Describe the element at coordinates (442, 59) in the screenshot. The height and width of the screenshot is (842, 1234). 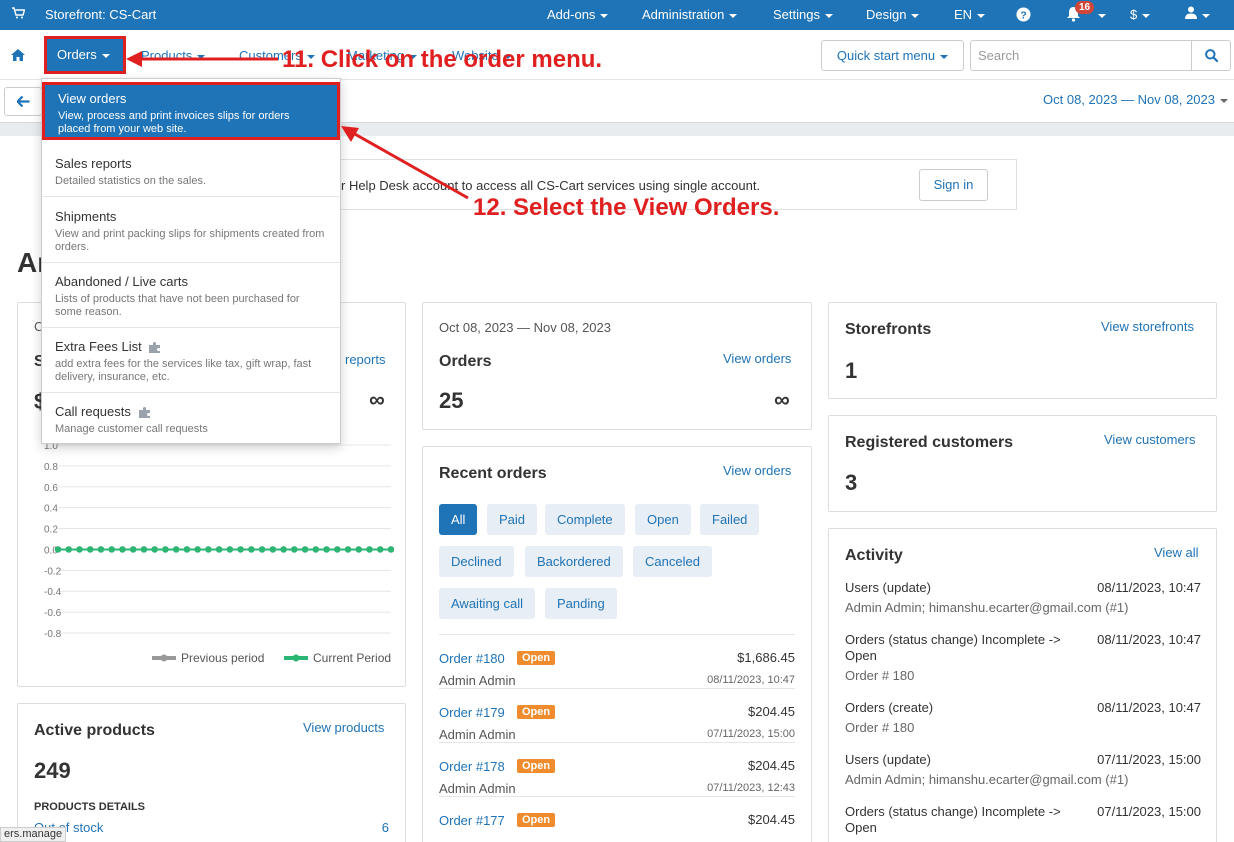
I see `annotation-step11: 11. Click on the order menu.` at that location.